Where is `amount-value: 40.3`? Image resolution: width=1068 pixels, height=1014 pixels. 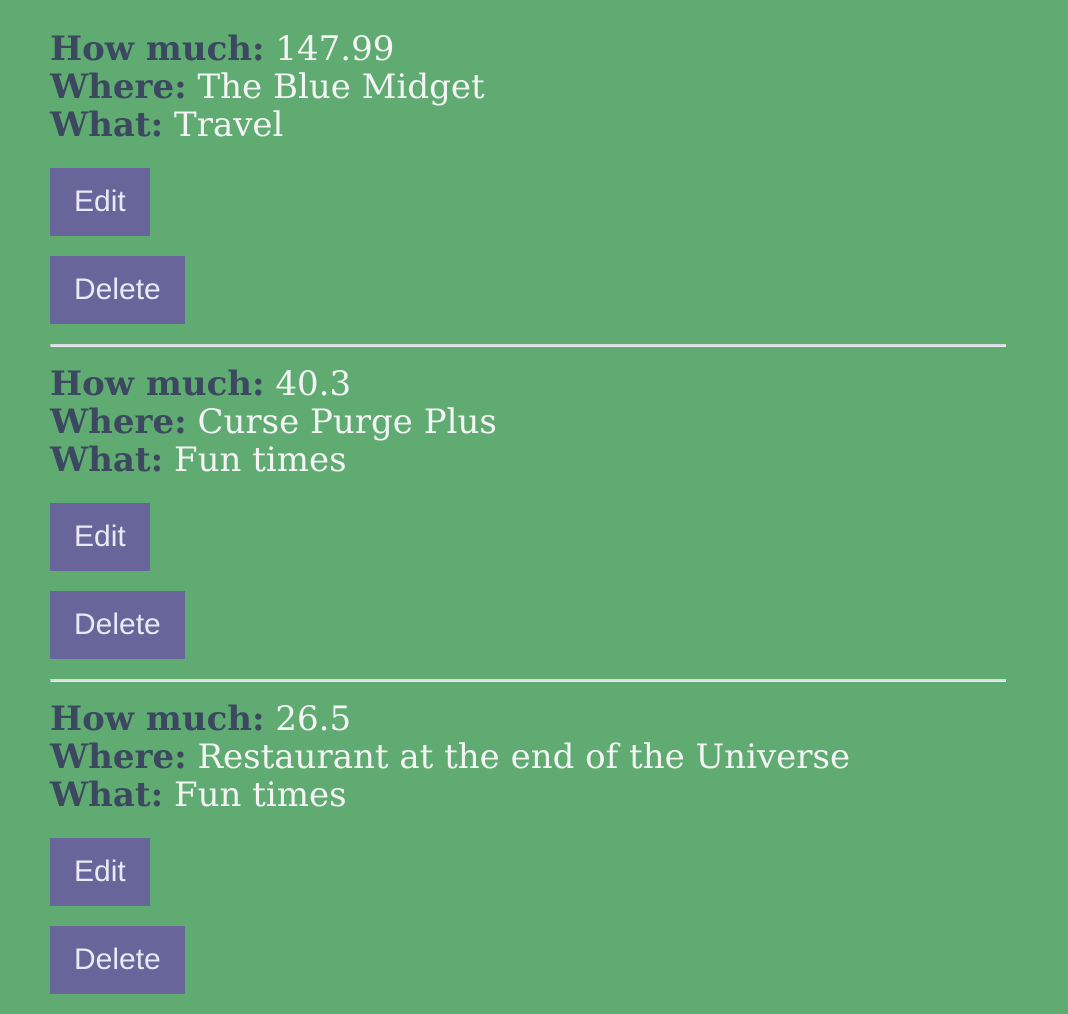
amount-value: 40.3 is located at coordinates (313, 384).